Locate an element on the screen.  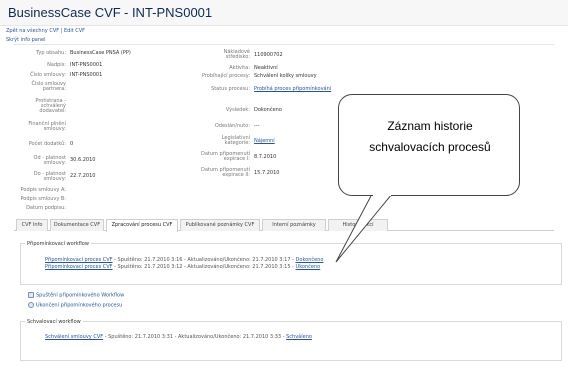
field-label: Nadpis: is located at coordinates (56, 65).